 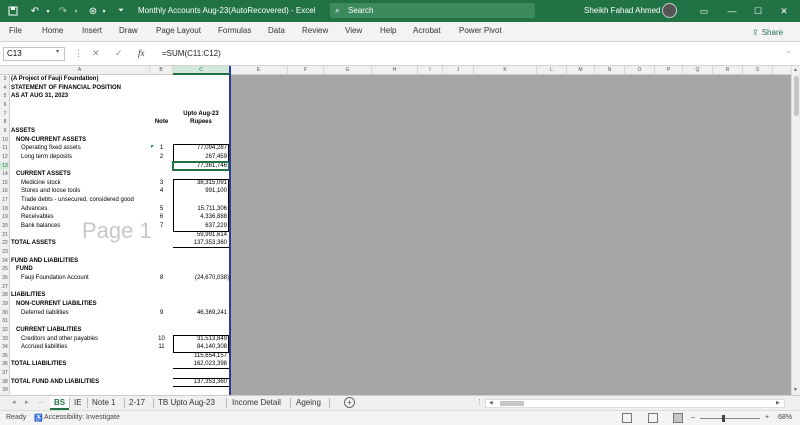 What do you see at coordinates (4, 96) in the screenshot?
I see `row-header: 5` at bounding box center [4, 96].